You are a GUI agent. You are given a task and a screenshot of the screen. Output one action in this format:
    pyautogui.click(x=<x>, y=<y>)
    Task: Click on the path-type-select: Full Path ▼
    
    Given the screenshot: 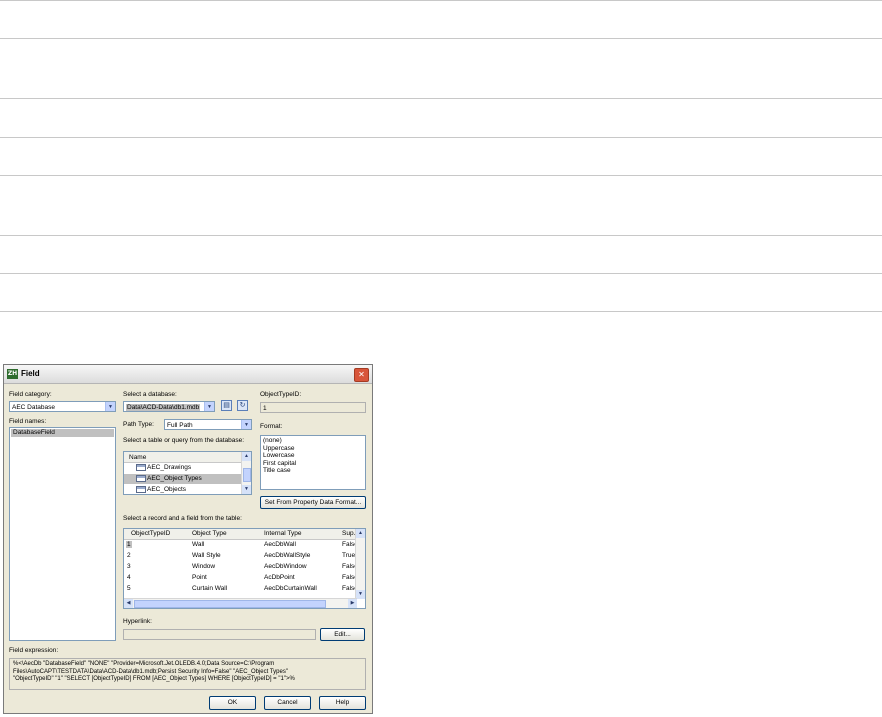 What is the action you would take?
    pyautogui.click(x=208, y=424)
    